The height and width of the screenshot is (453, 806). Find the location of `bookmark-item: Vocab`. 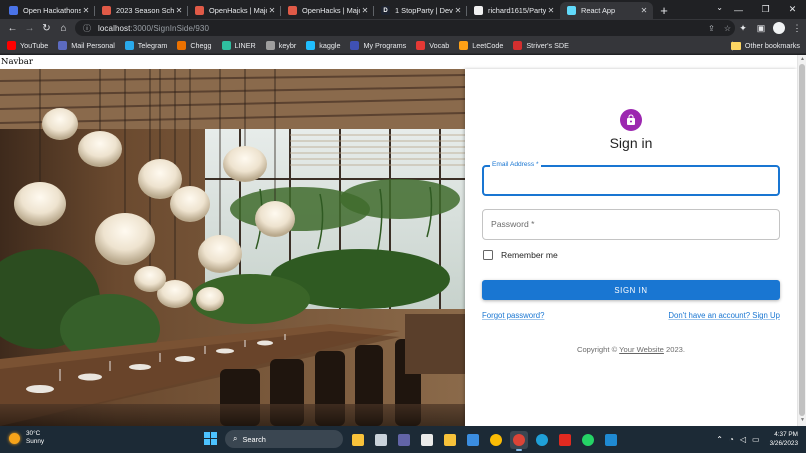

bookmark-item: Vocab is located at coordinates (432, 45).